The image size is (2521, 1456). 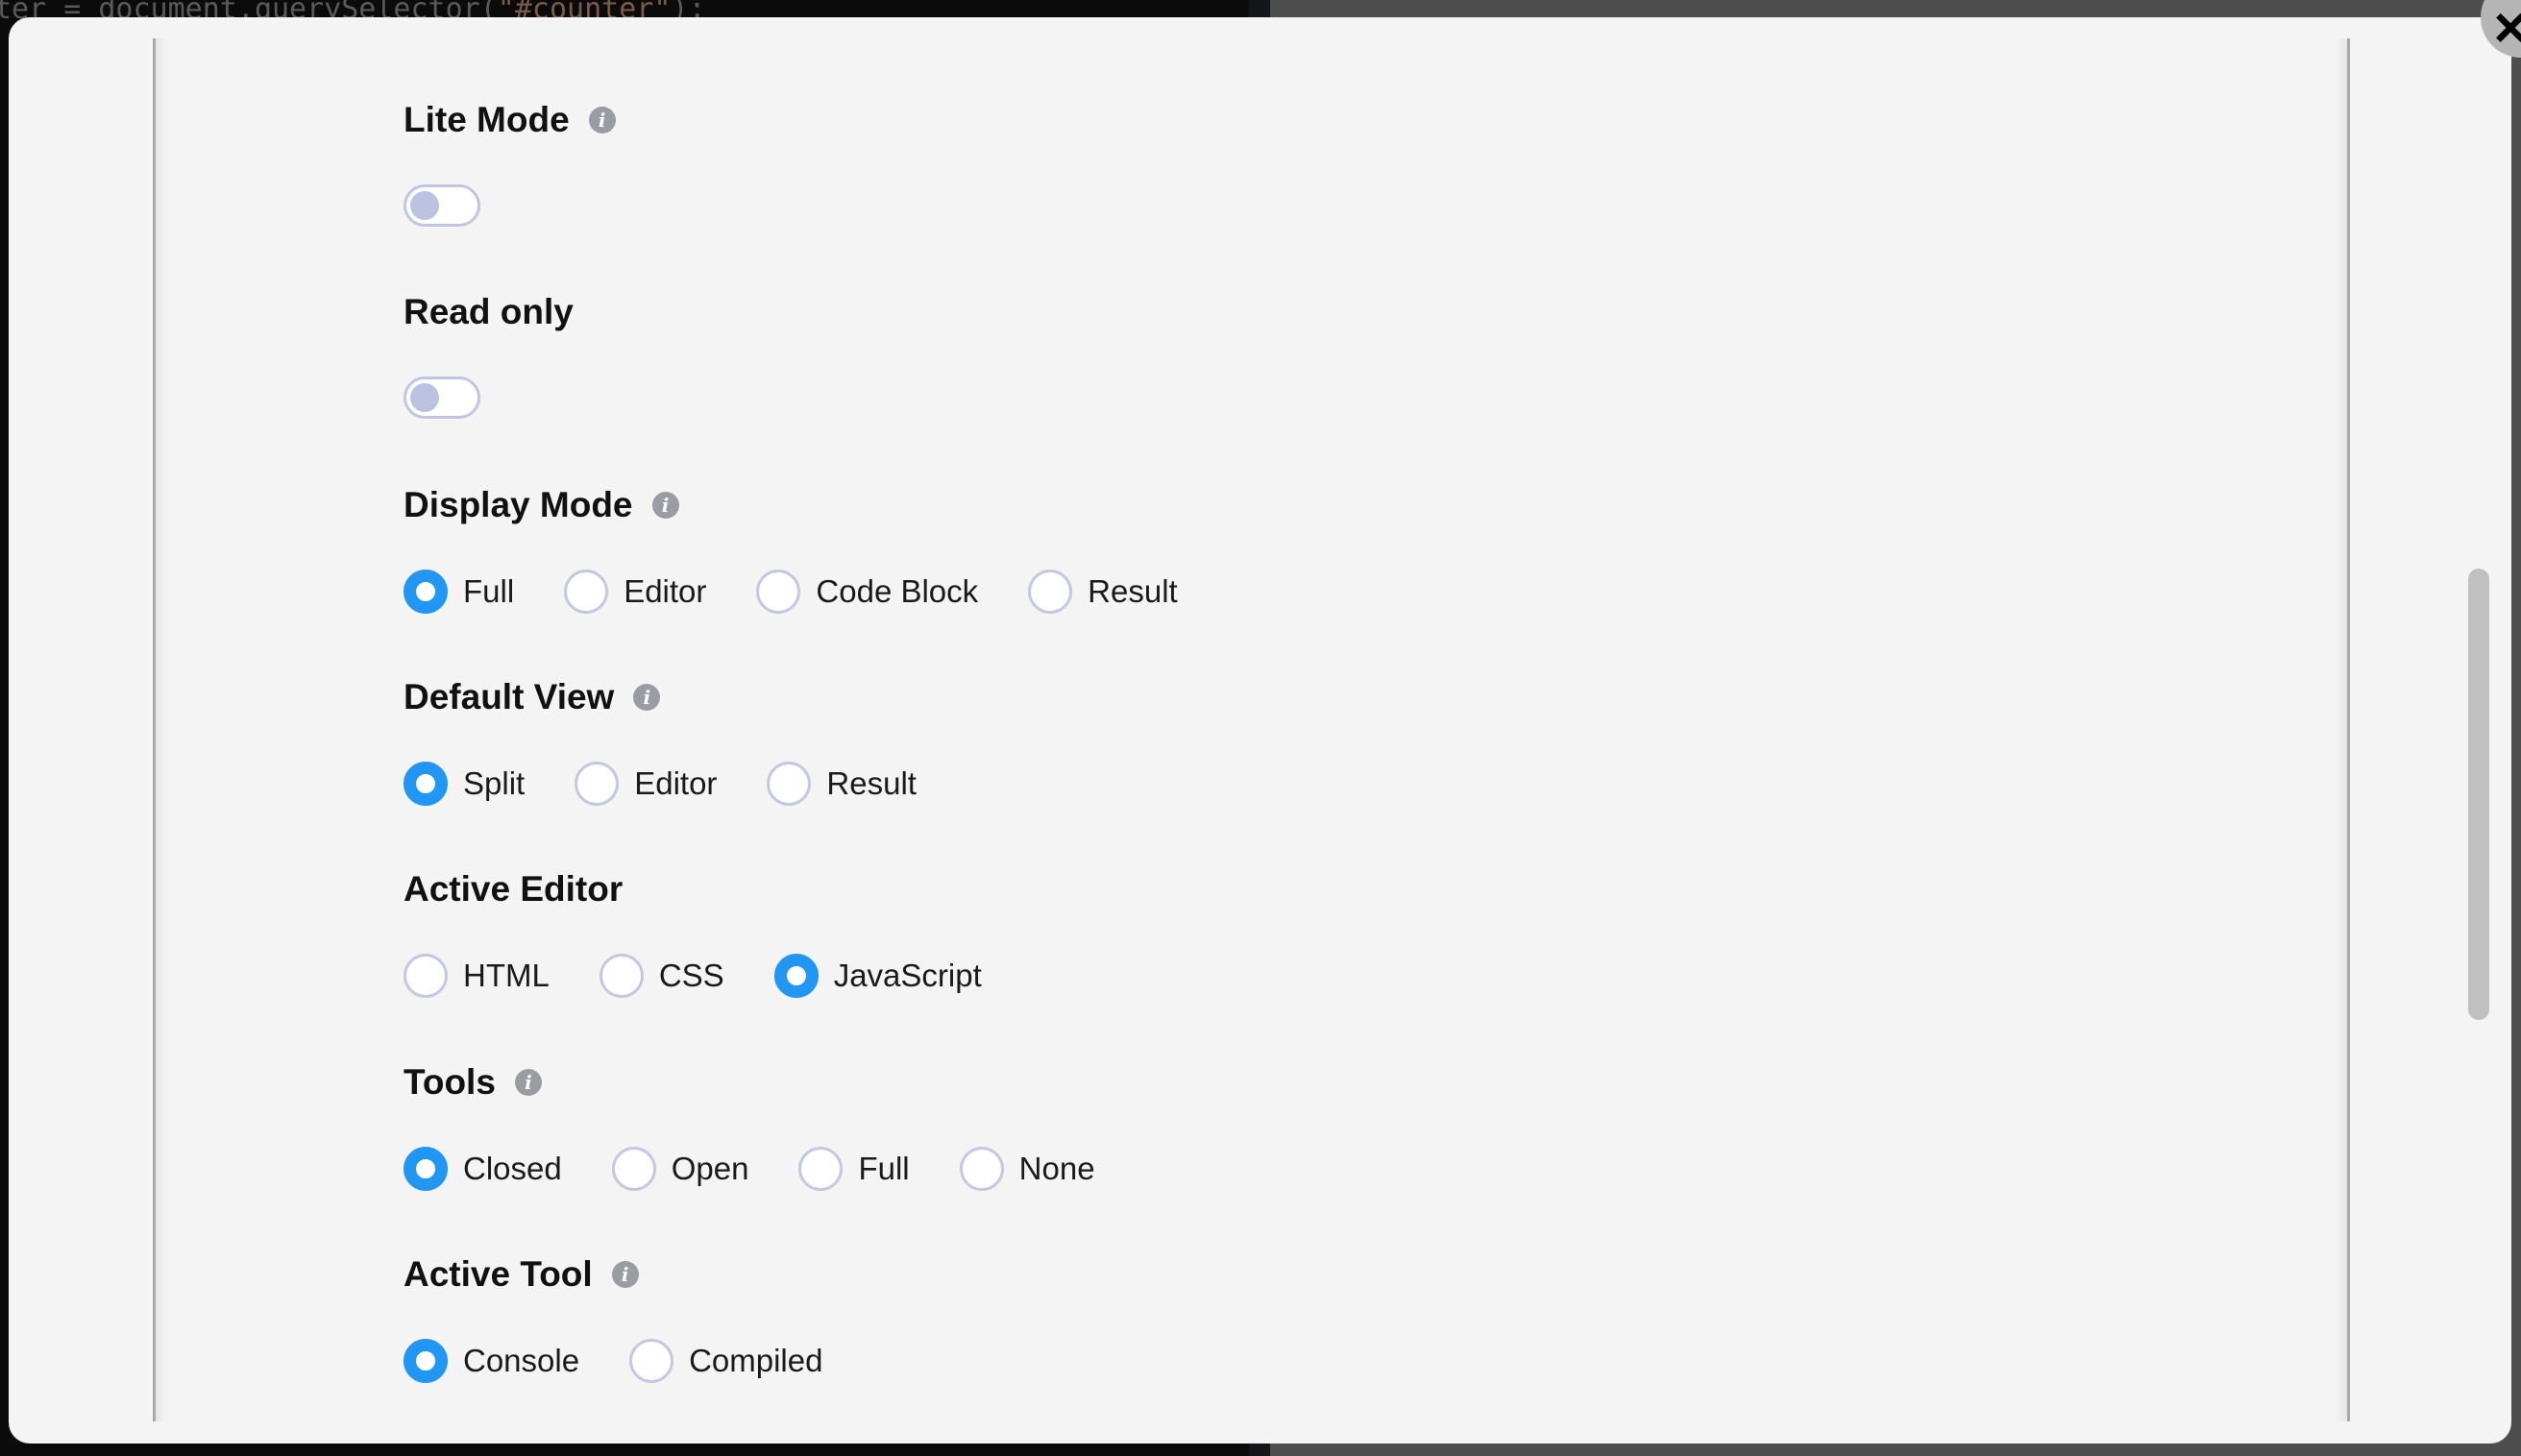 What do you see at coordinates (2507, 30) in the screenshot?
I see `close-icon: ×` at bounding box center [2507, 30].